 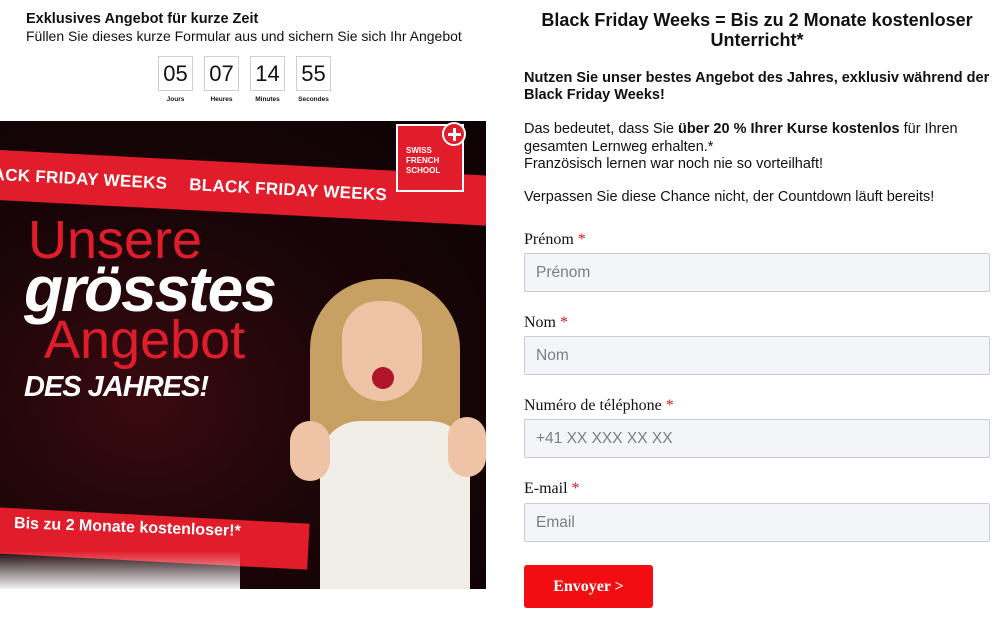 I want to click on phone-label-text: Numéro de téléphone, so click(x=593, y=405).